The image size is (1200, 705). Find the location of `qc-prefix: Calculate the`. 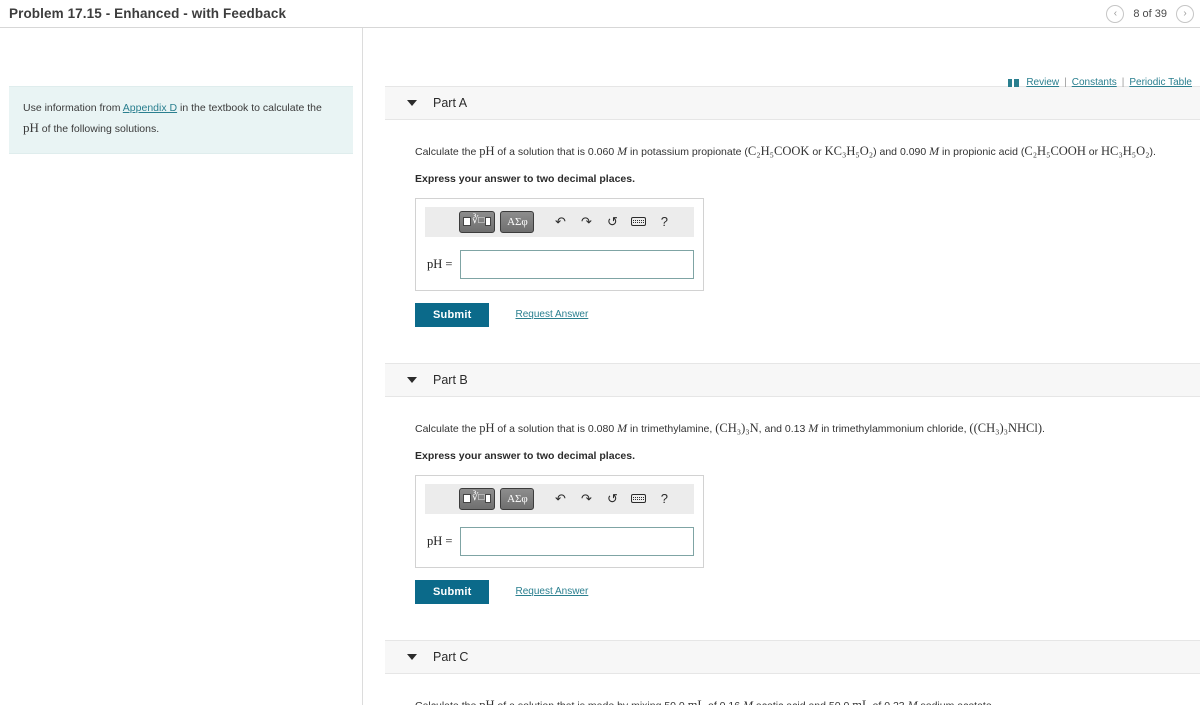

qc-prefix: Calculate the is located at coordinates (447, 702).